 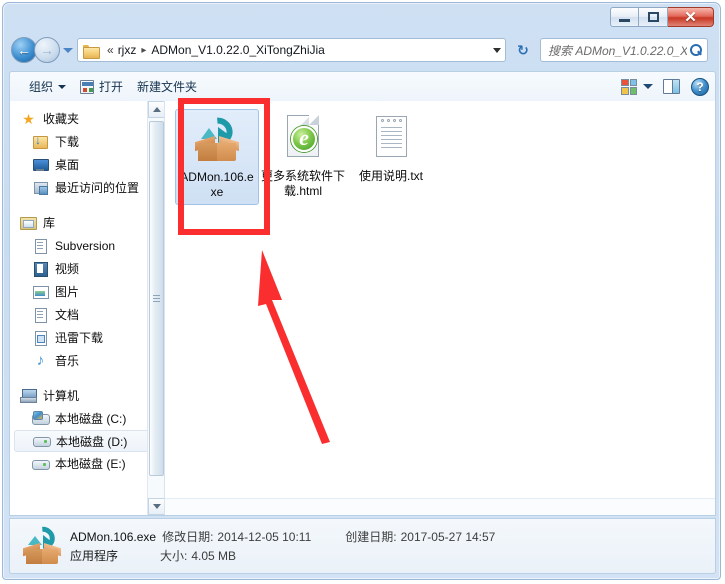 I want to click on scrollbar-thumb, so click(x=156, y=298).